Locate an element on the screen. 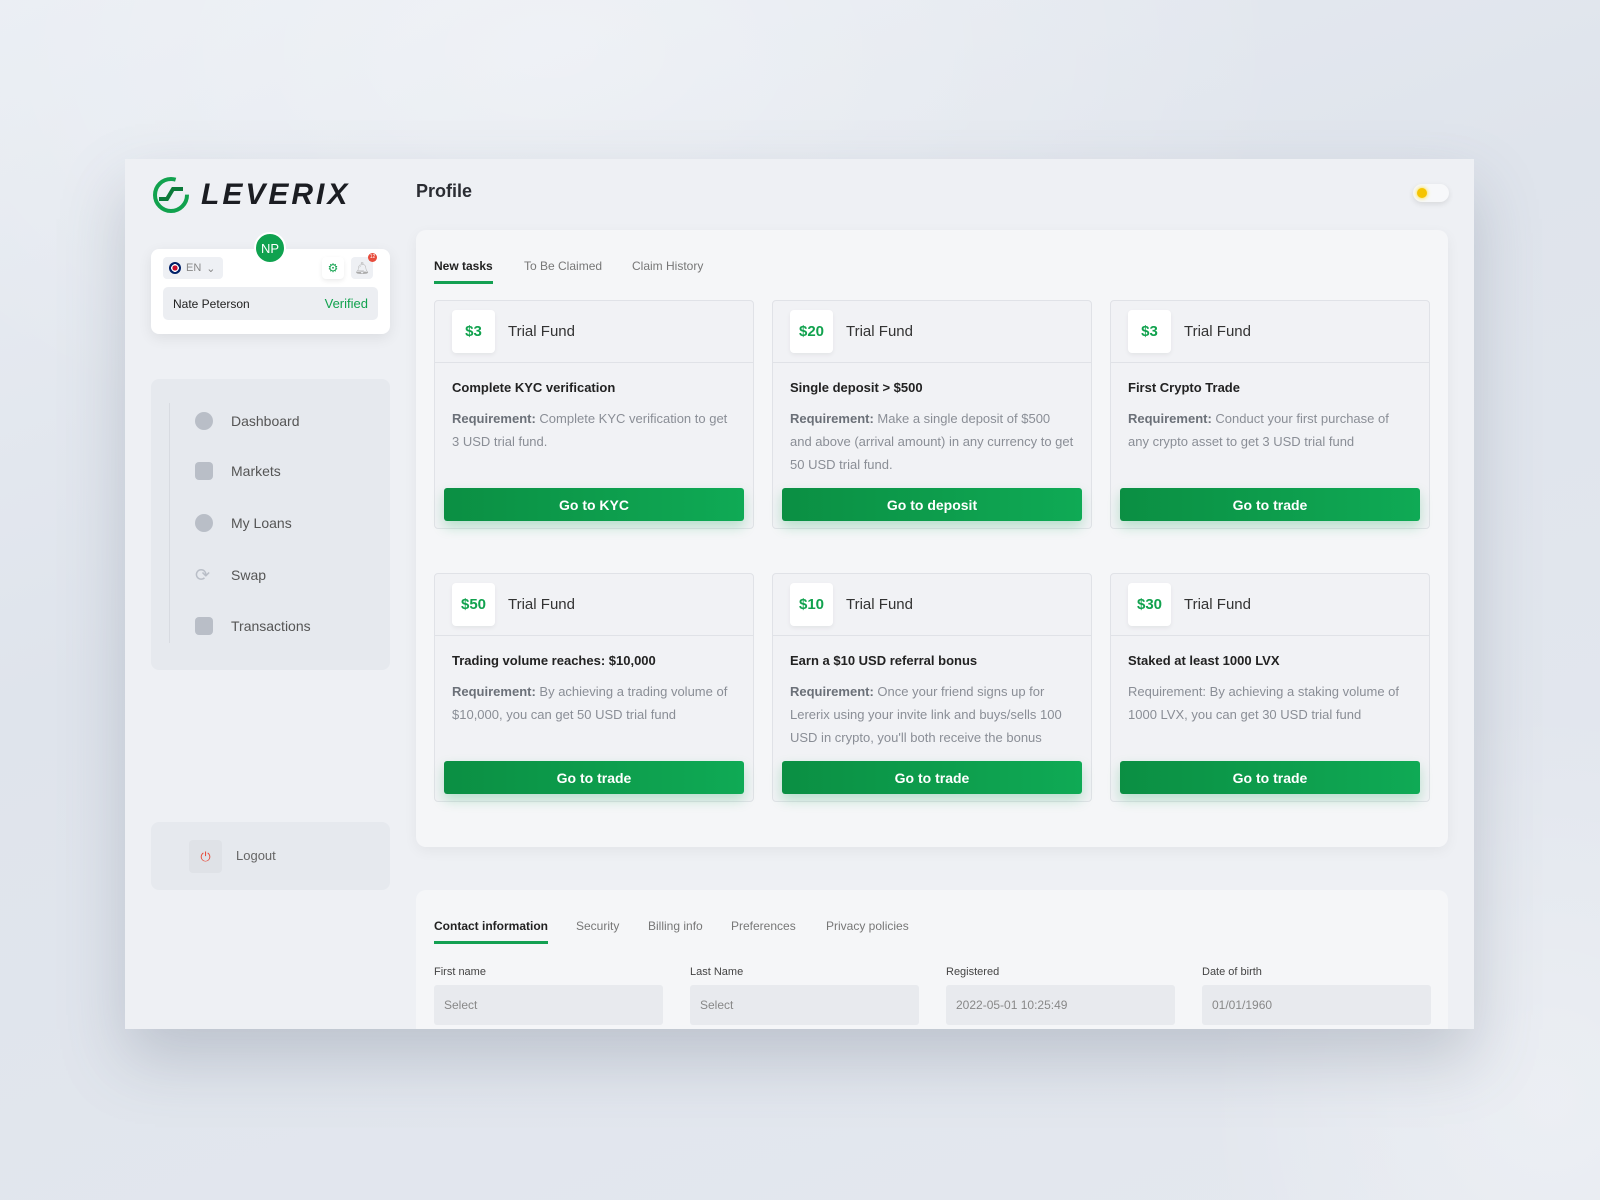 Image resolution: width=1600 pixels, height=1200 pixels. task-title: Single deposit > $500 is located at coordinates (856, 387).